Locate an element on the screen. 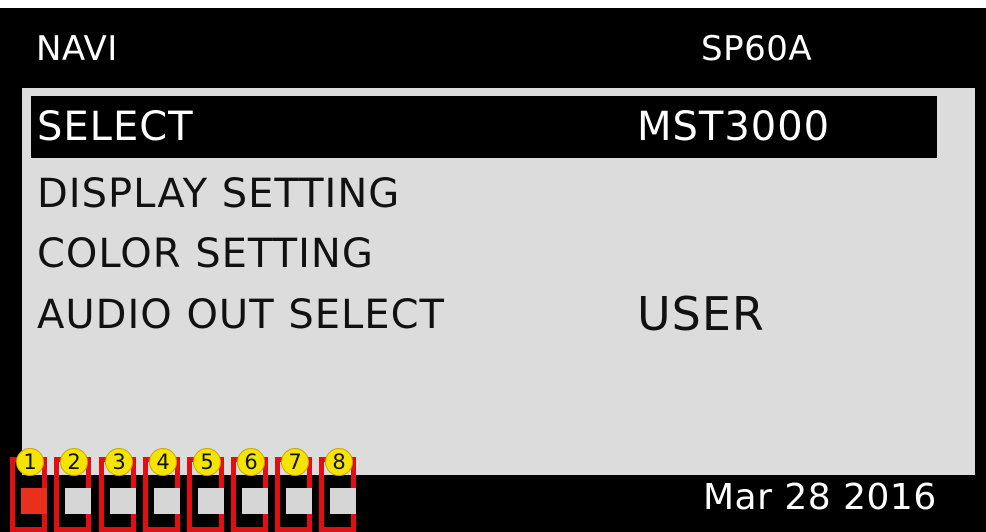 This screenshot has height=532, width=986. slot-8: 8 is located at coordinates (337, 490).